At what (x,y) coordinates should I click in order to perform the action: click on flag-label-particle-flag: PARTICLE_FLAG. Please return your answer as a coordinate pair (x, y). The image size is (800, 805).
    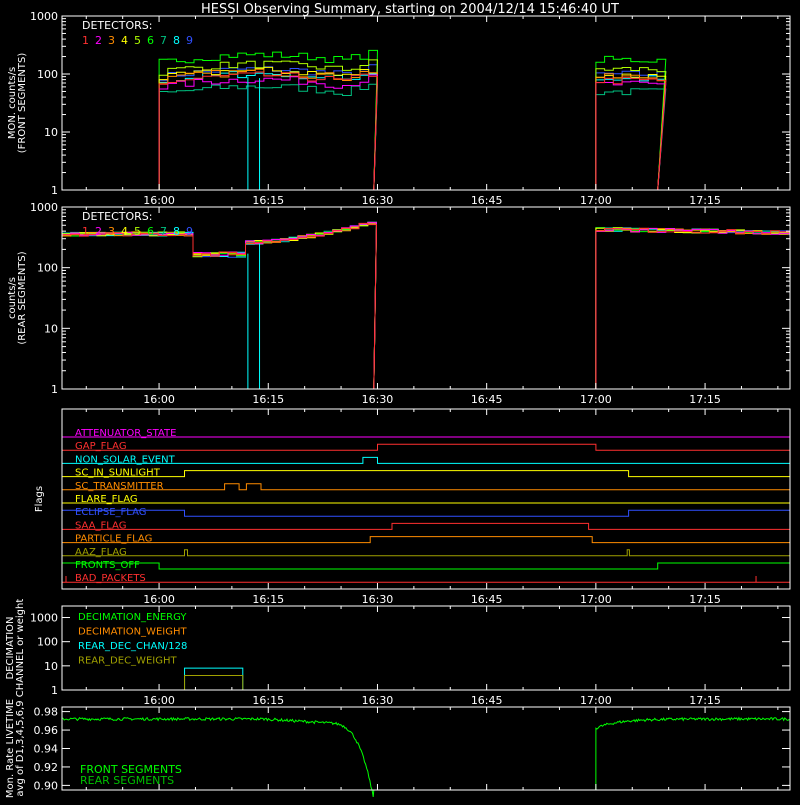
    Looking at the image, I should click on (113, 539).